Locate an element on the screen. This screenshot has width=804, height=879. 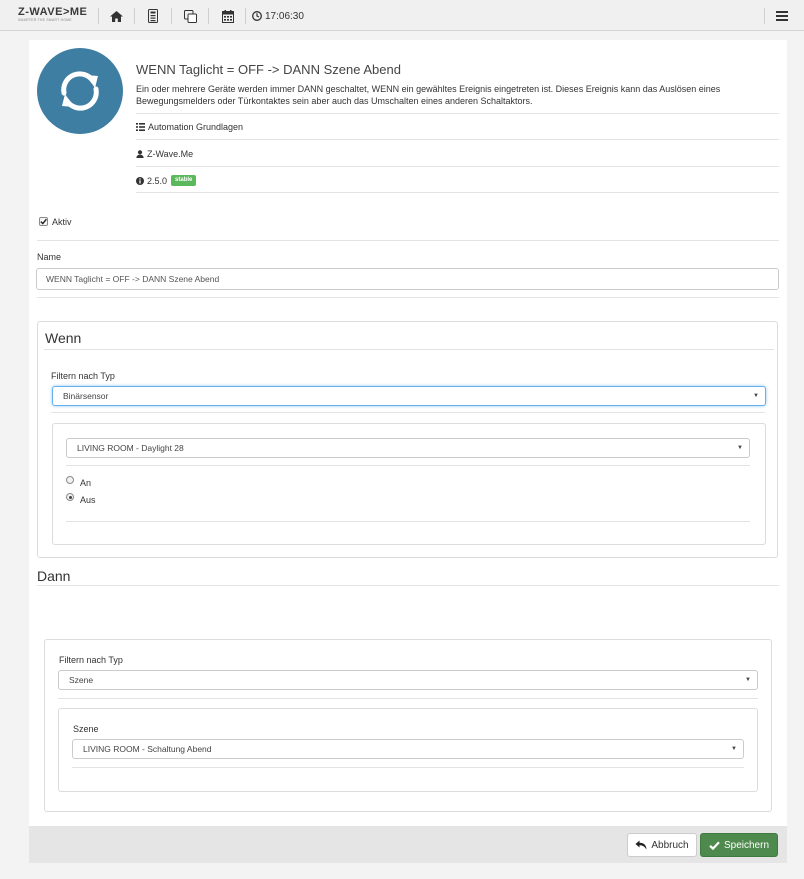
version-row: 2.5.0 stable is located at coordinates (166, 180).